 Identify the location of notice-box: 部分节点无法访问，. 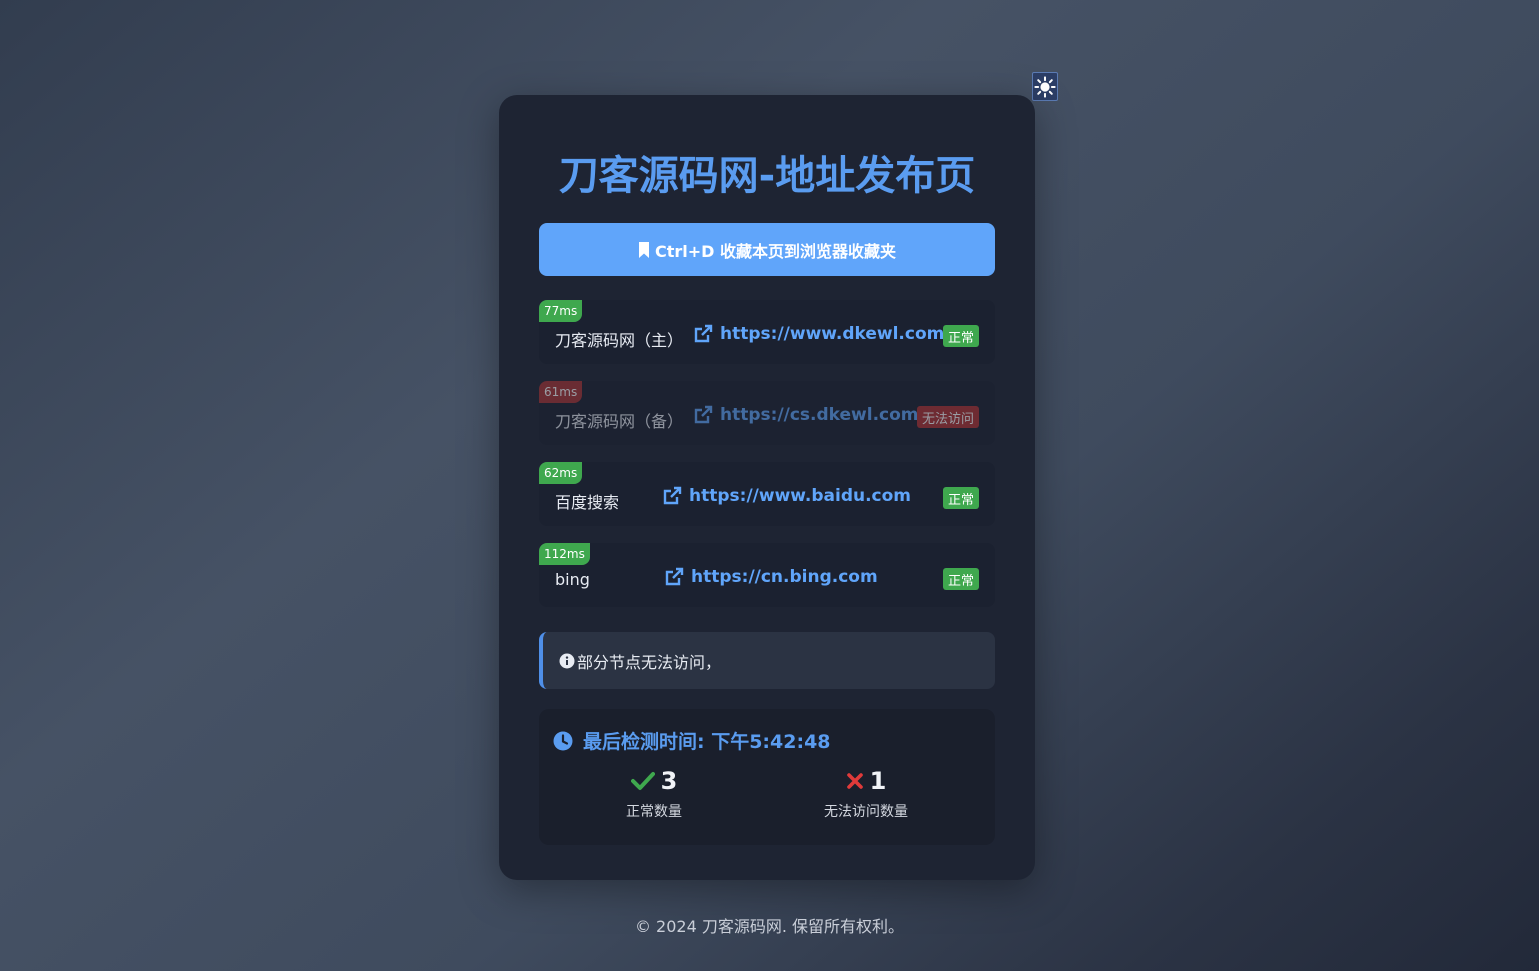
(767, 660).